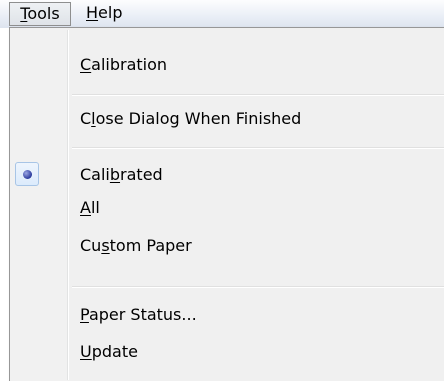  What do you see at coordinates (115, 174) in the screenshot?
I see `menu-item-calibrated-accel: b` at bounding box center [115, 174].